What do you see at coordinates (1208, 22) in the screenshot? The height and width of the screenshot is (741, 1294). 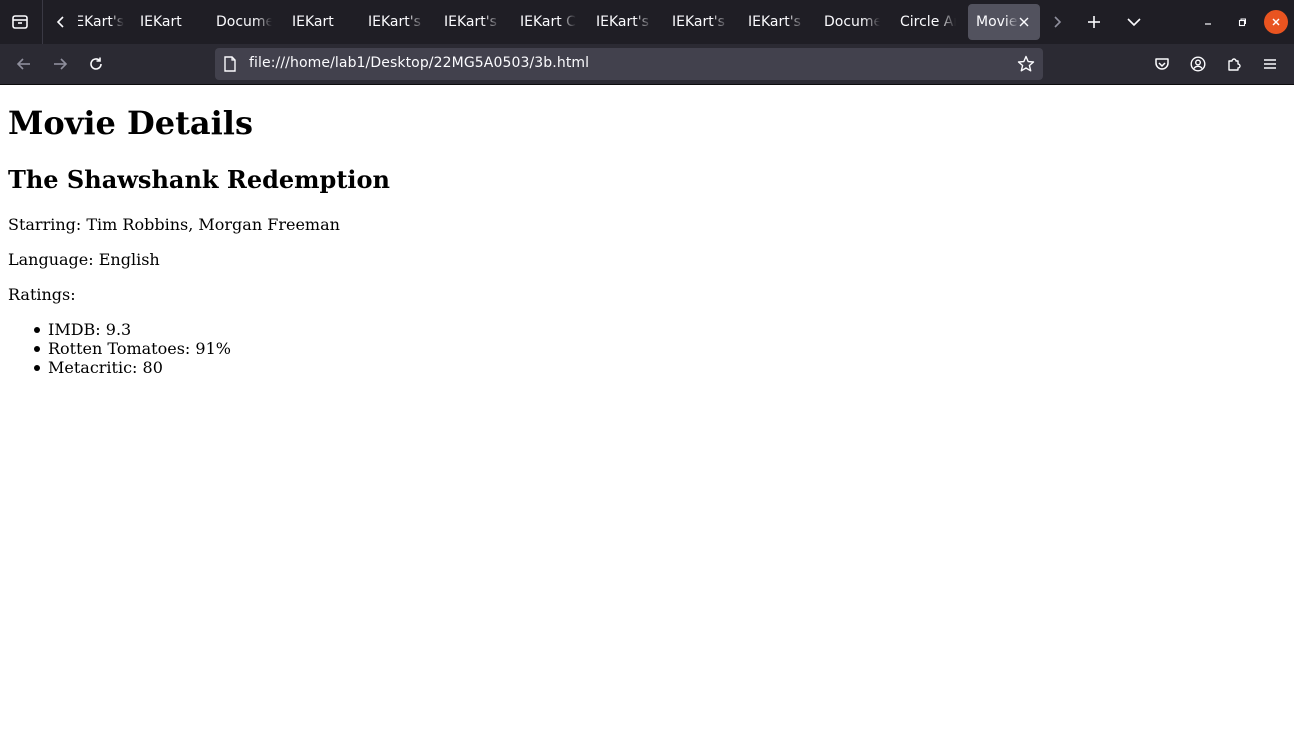 I see `minimize-icon` at bounding box center [1208, 22].